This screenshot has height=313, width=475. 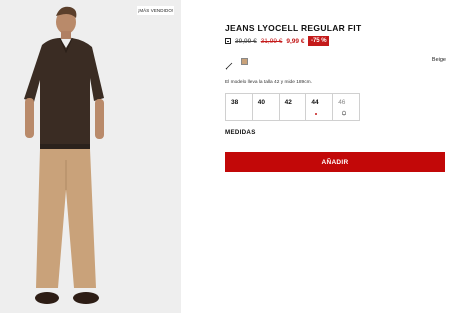 What do you see at coordinates (293, 28) in the screenshot?
I see `product-title: JEANS LYOCELL REGULAR FIT` at bounding box center [293, 28].